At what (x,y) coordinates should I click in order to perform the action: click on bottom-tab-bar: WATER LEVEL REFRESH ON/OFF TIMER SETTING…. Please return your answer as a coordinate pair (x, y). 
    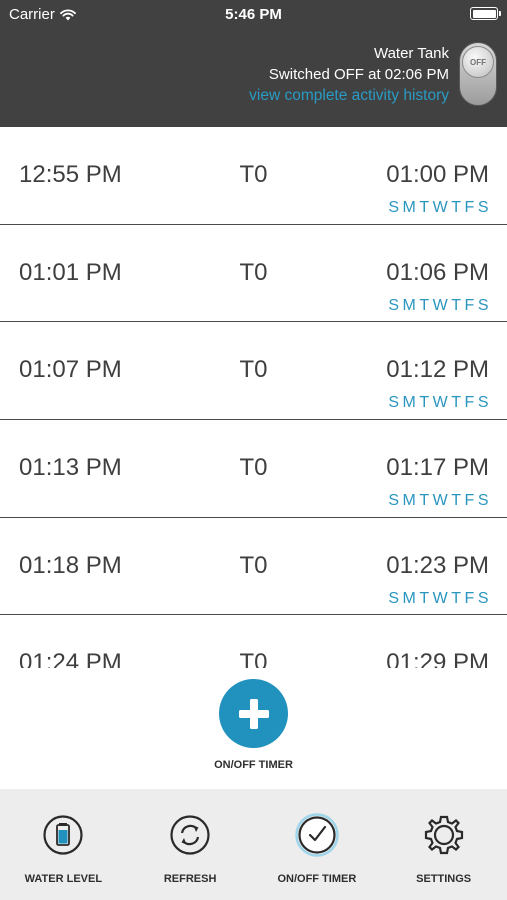
    Looking at the image, I should click on (253, 844).